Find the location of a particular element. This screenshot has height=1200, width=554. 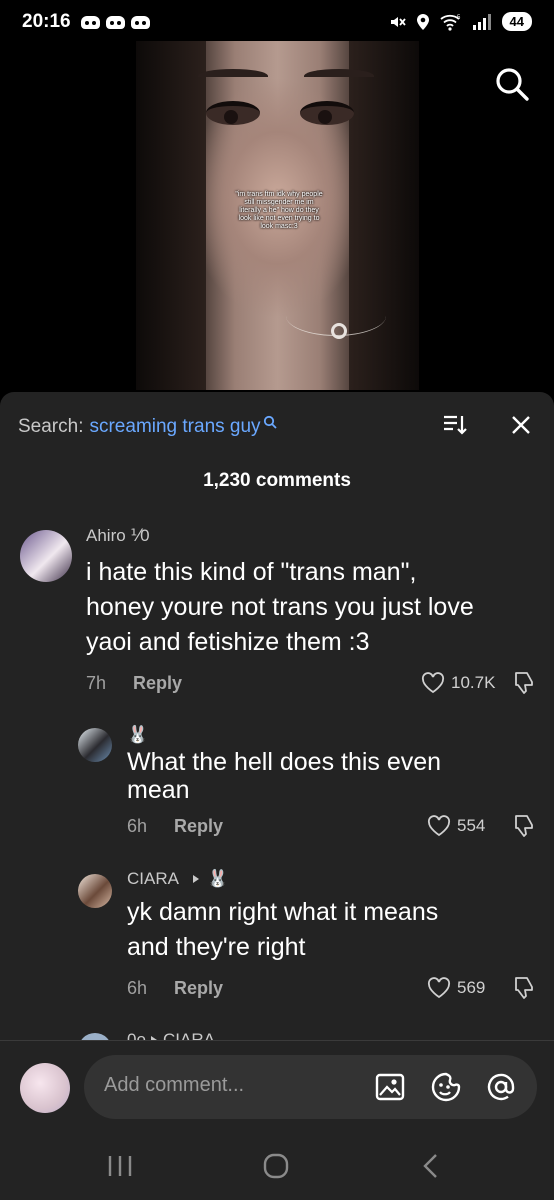

mention-icon is located at coordinates (501, 1087).